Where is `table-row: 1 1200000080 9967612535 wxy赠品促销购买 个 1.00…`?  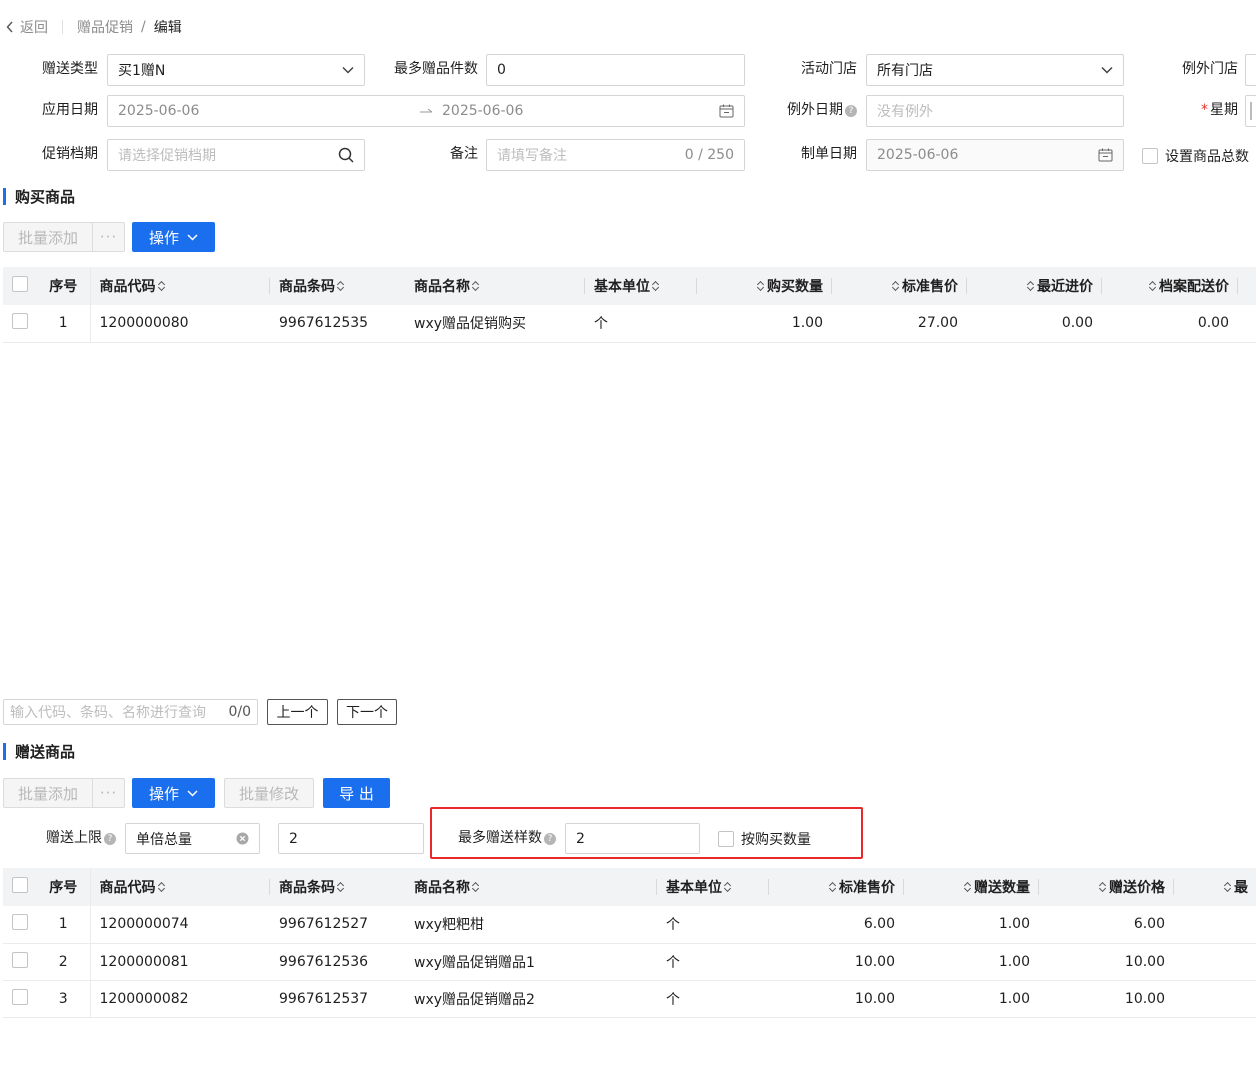
table-row: 1 1200000080 9967612535 wxy赠品促销购买 个 1.00… is located at coordinates (629, 324).